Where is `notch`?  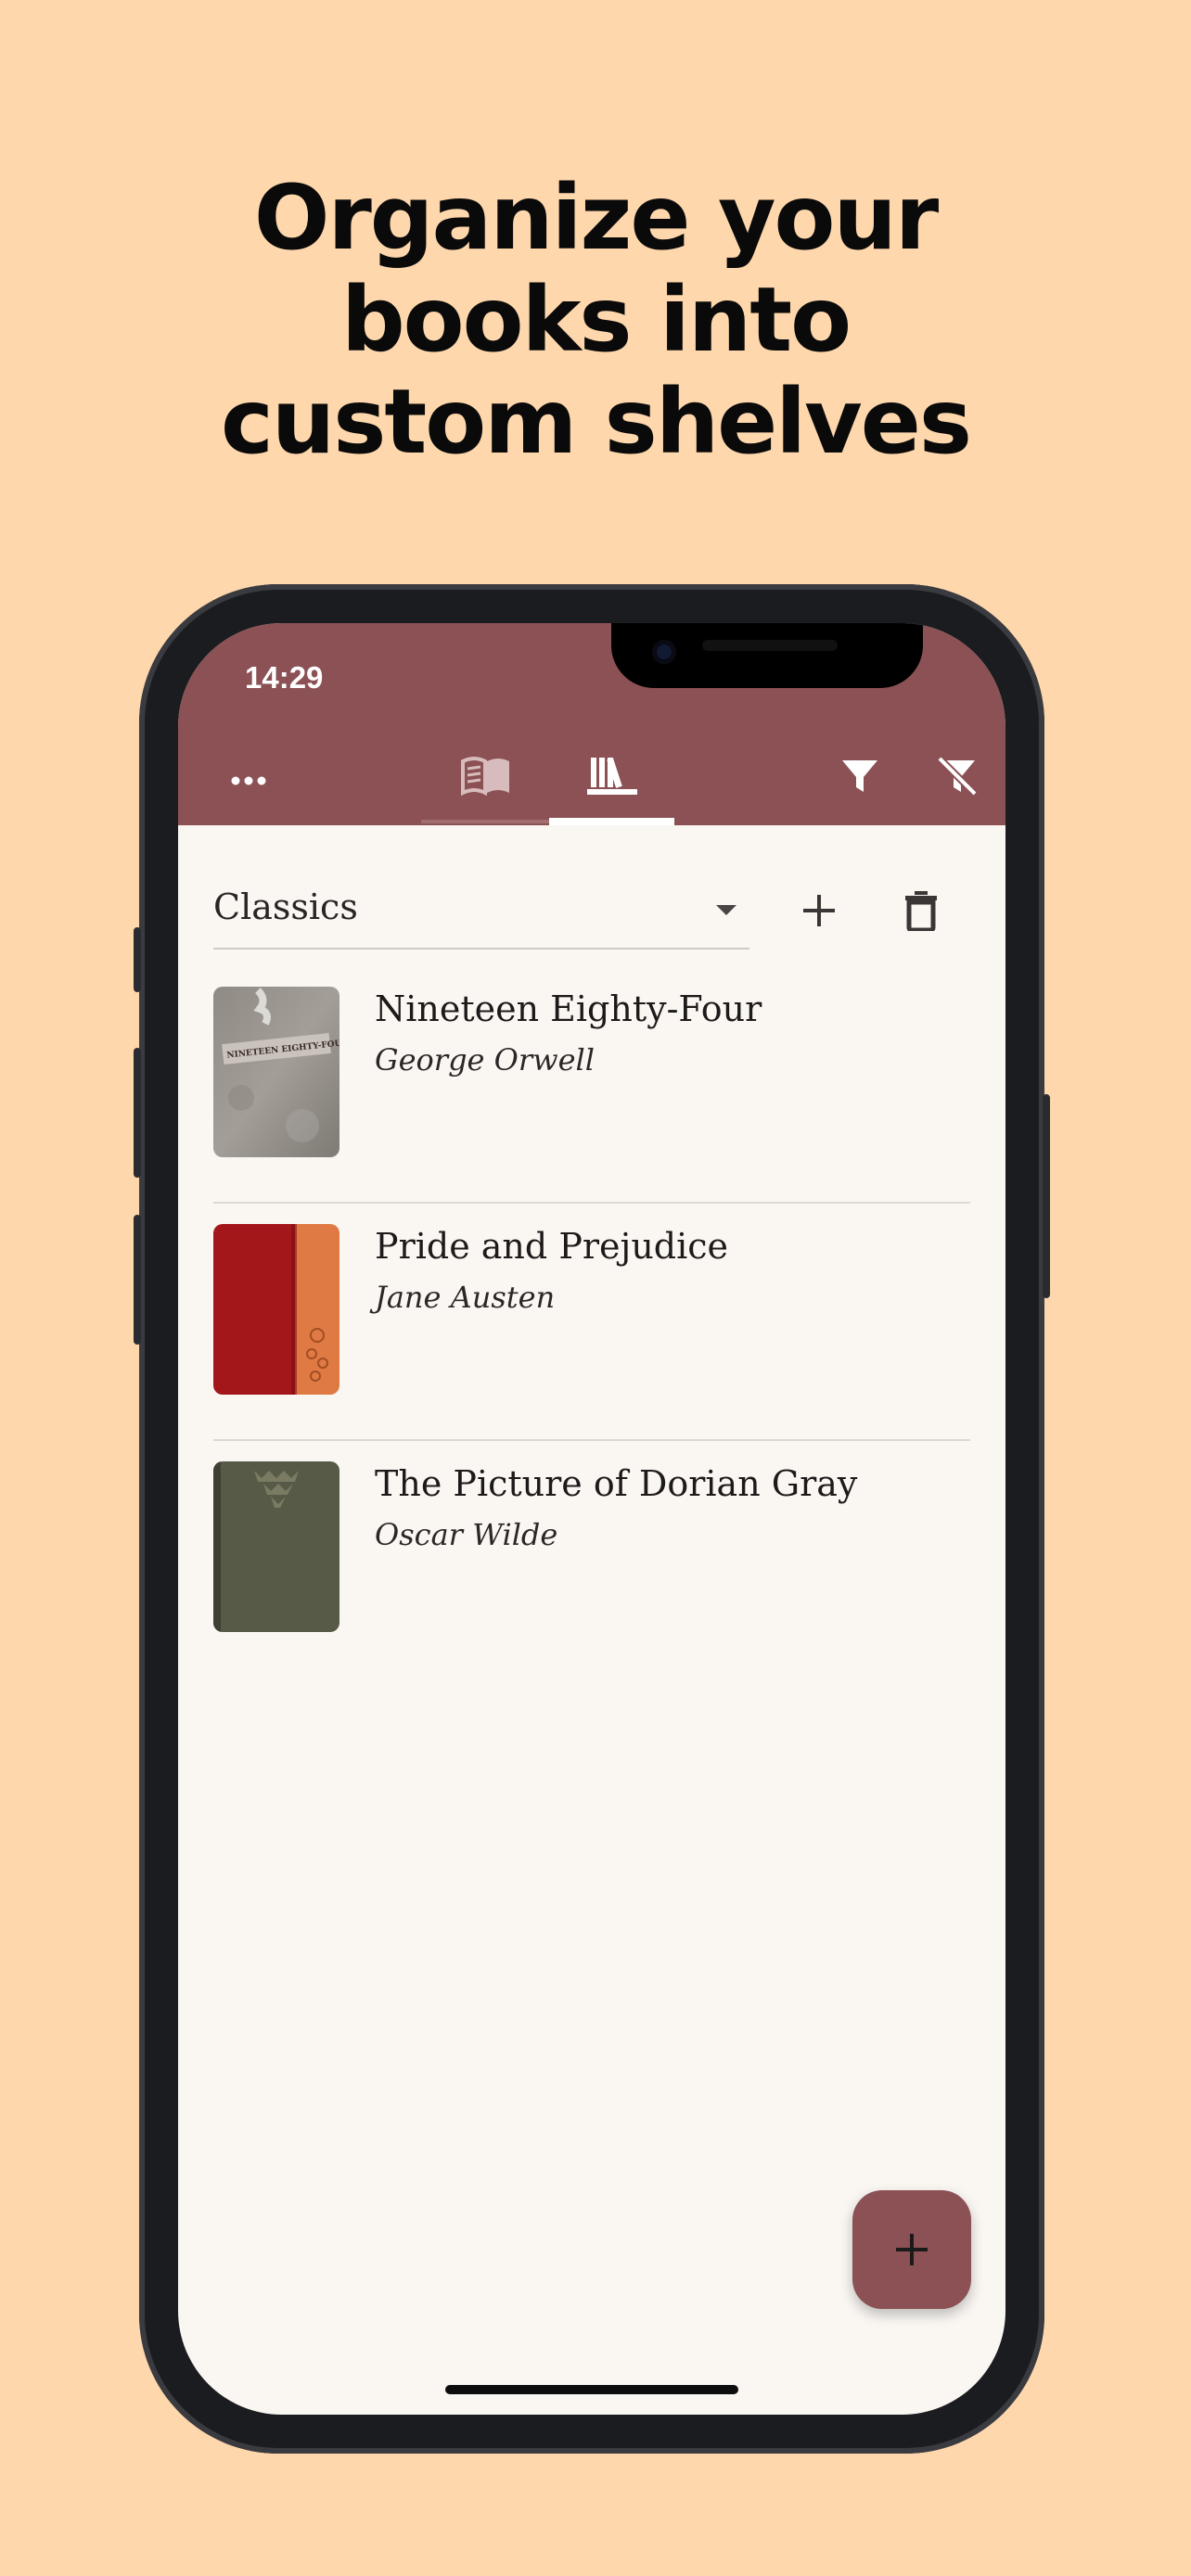 notch is located at coordinates (767, 655).